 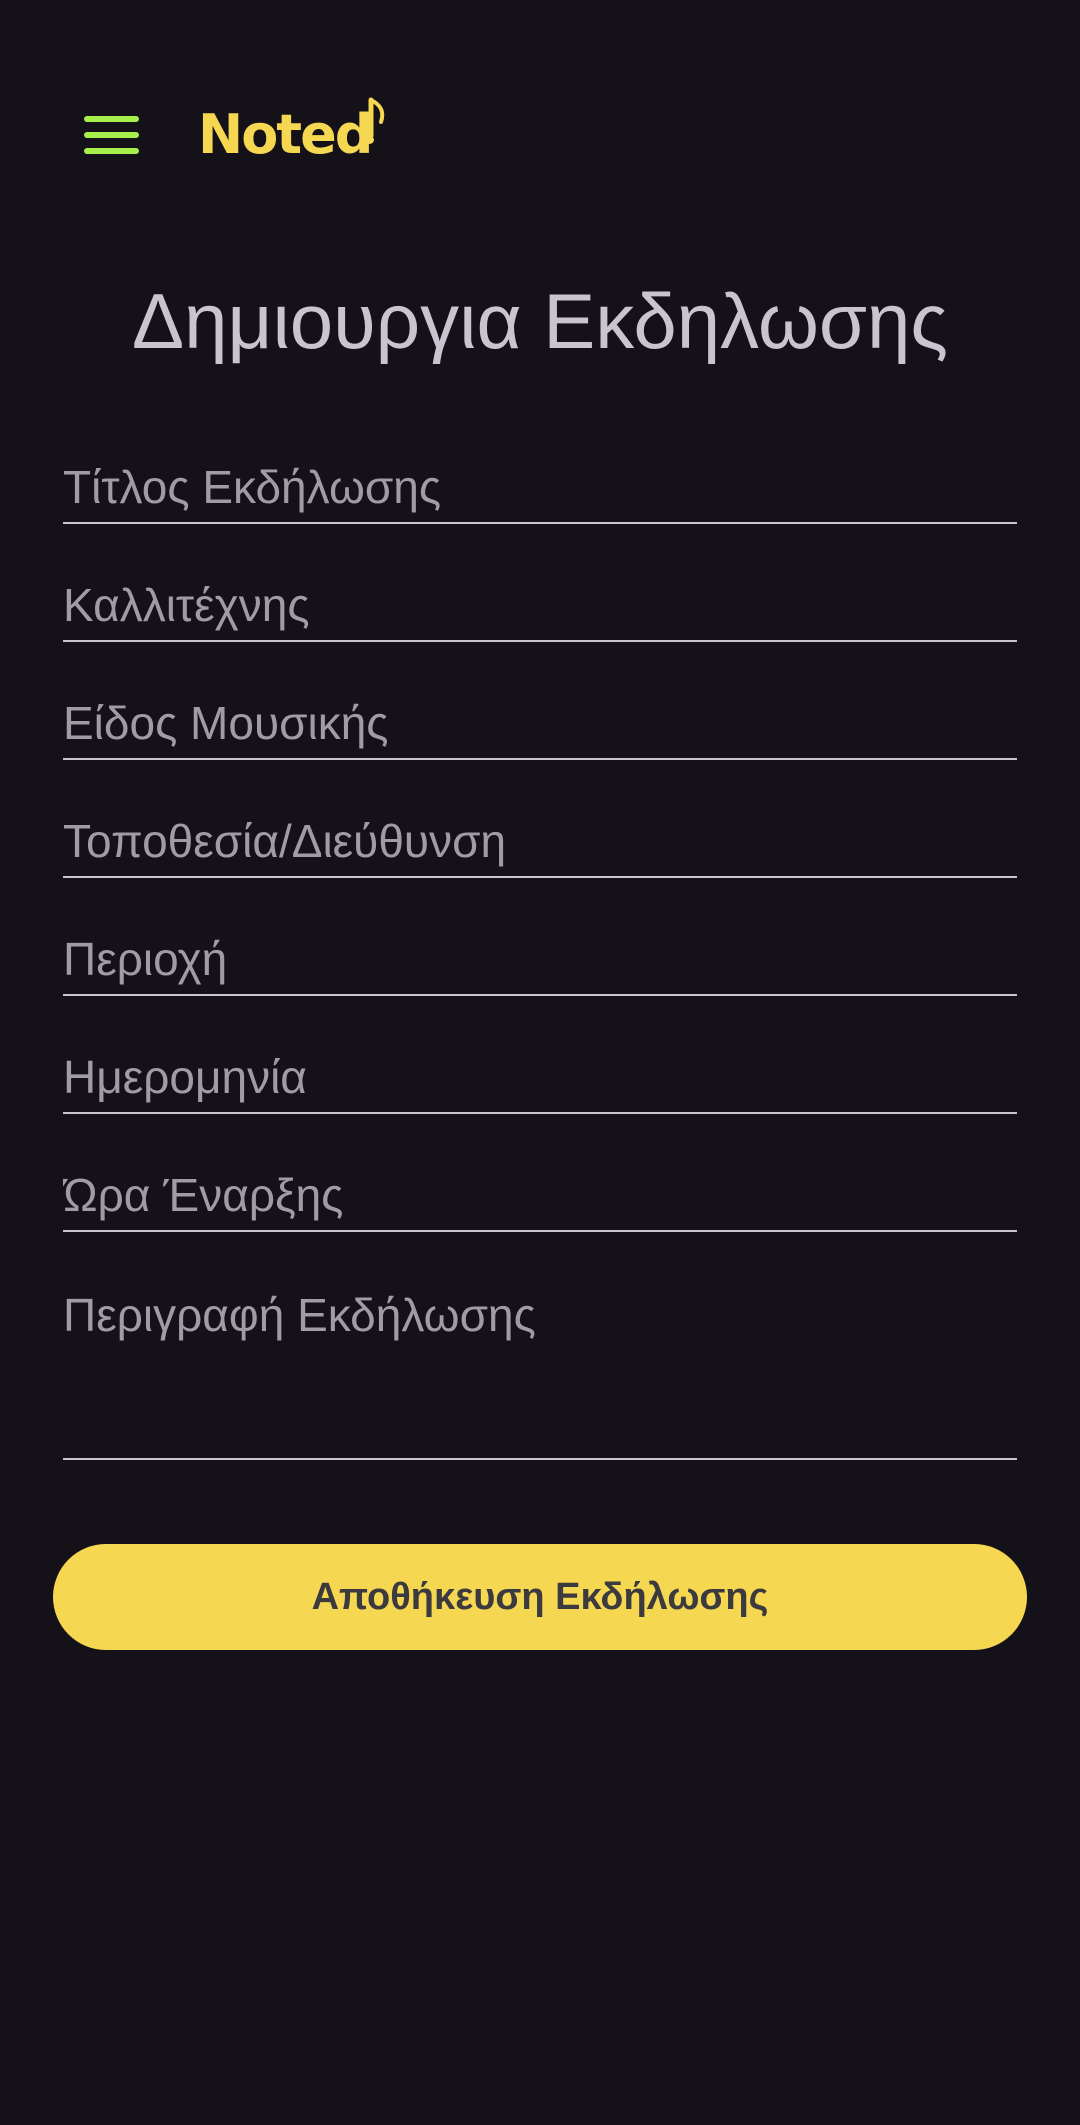 What do you see at coordinates (285, 134) in the screenshot?
I see `app-logo-text: Noted` at bounding box center [285, 134].